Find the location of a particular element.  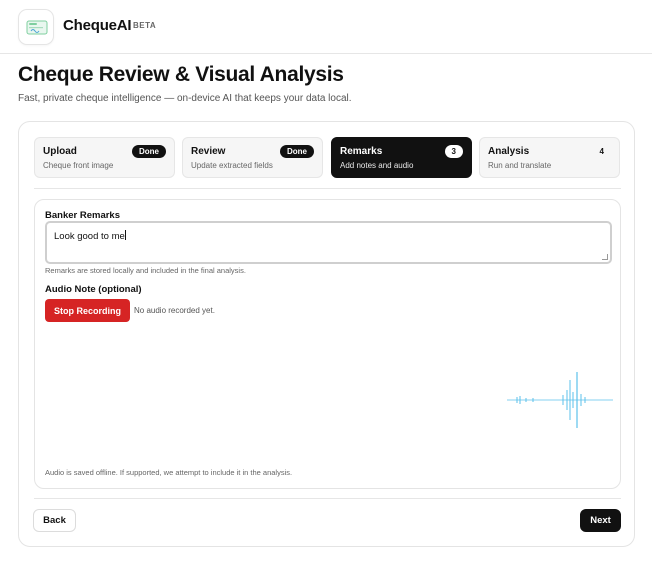

step-analysis: Analysis Run and translate 4 is located at coordinates (549, 157).